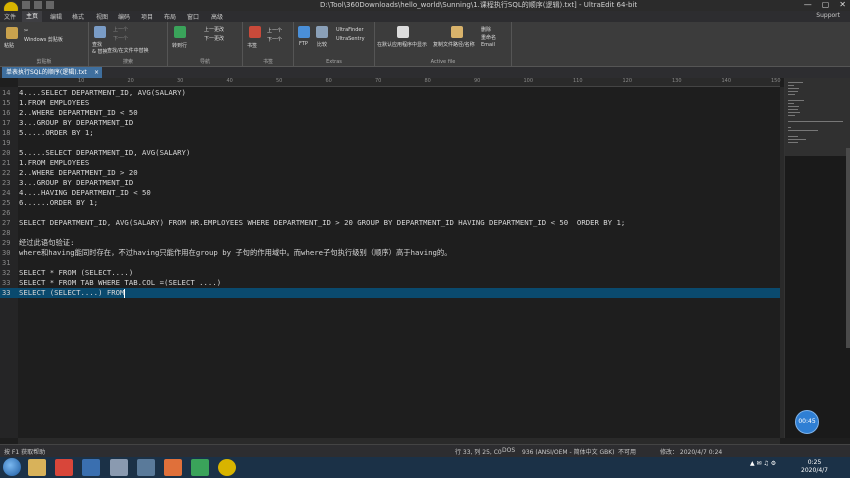 This screenshot has width=850, height=478. I want to click on line-text: SELECT * FROM (SELECT....), so click(76, 273).